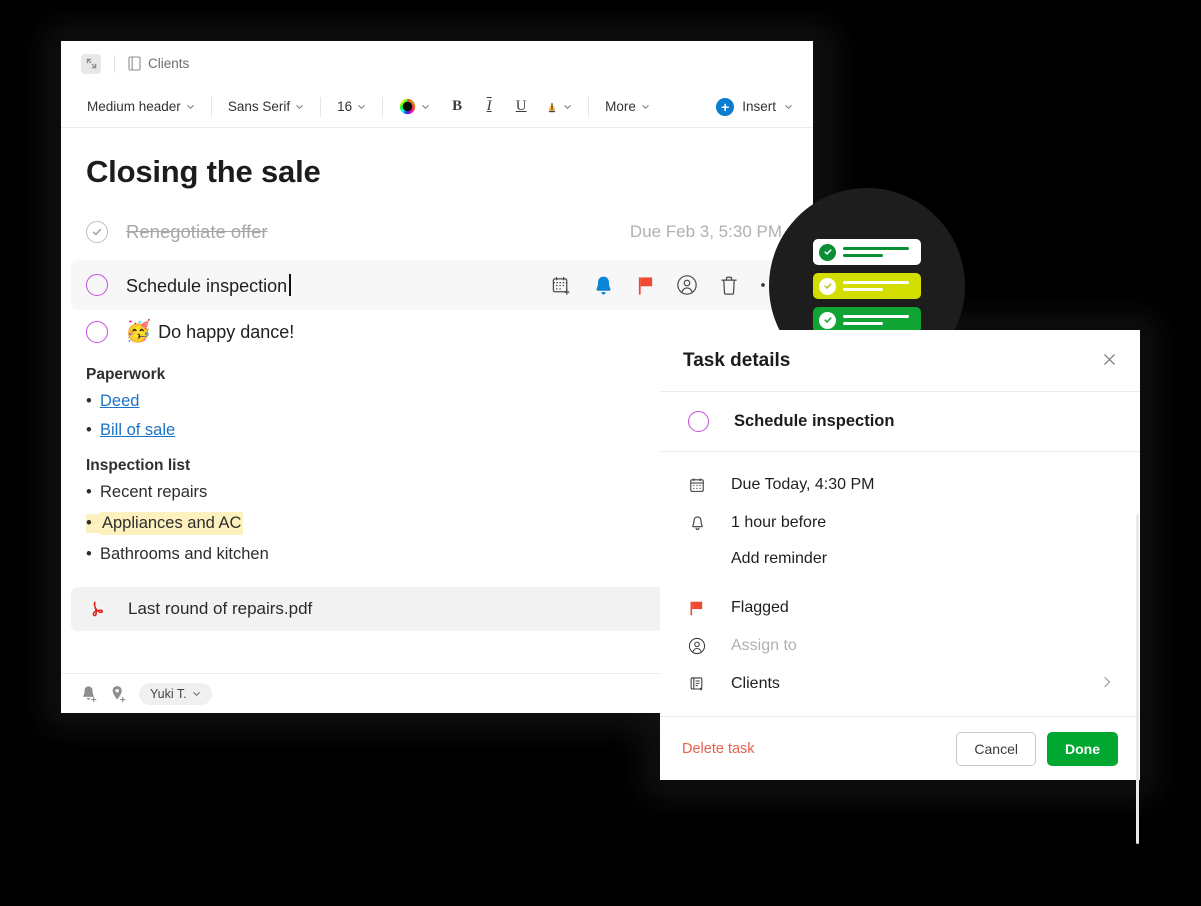  Describe the element at coordinates (561, 285) in the screenshot. I see `calendar-add-icon` at that location.